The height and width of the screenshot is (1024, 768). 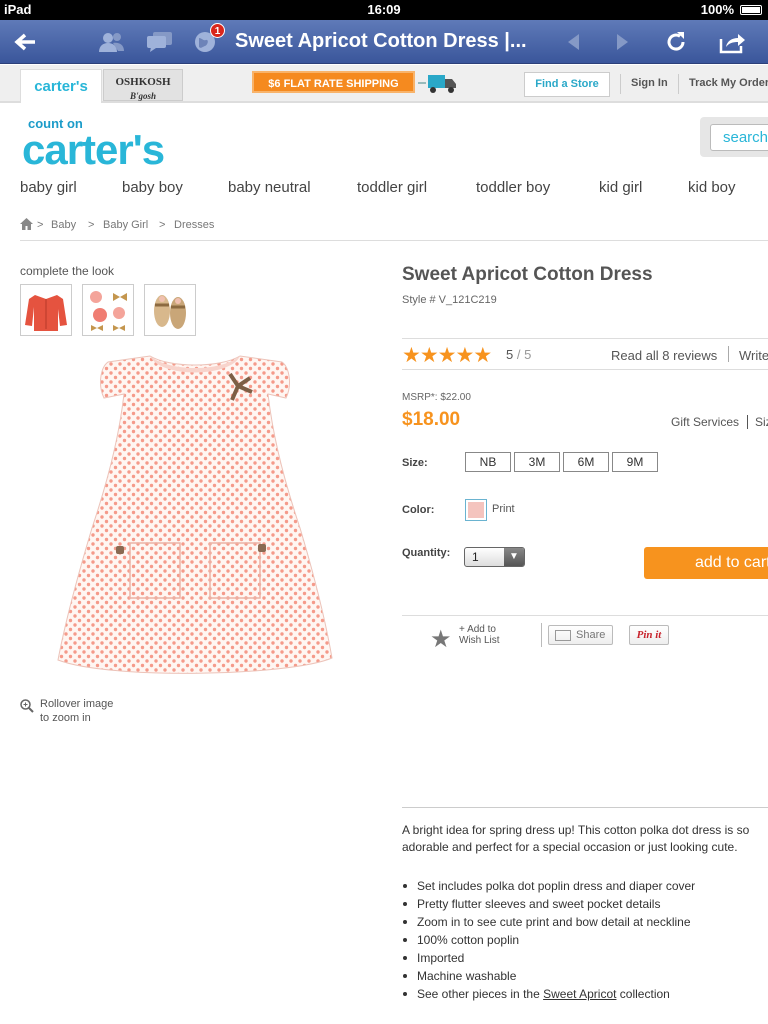 What do you see at coordinates (513, 187) in the screenshot?
I see `nav-toddler-boy: toddler boy` at bounding box center [513, 187].